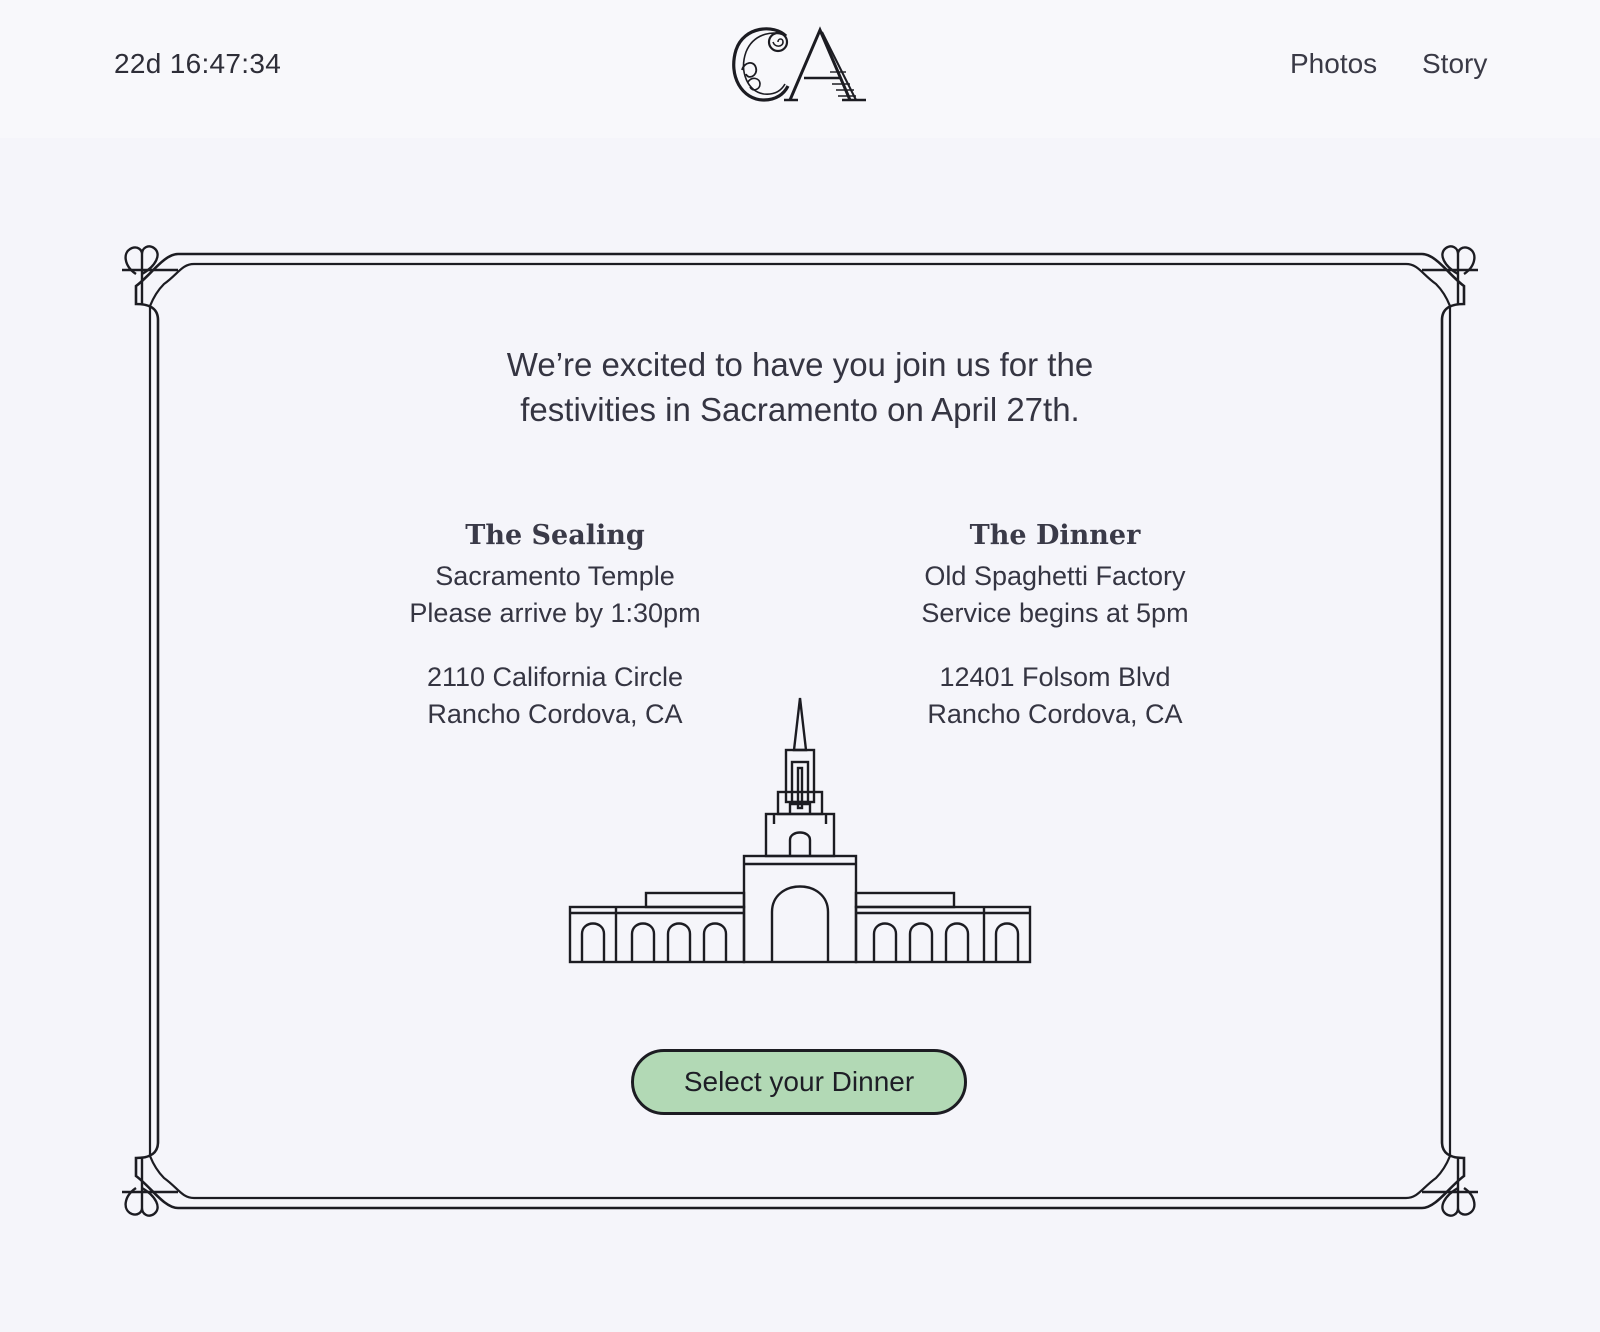  What do you see at coordinates (555, 576) in the screenshot?
I see `event-venue: Sacramento Temple` at bounding box center [555, 576].